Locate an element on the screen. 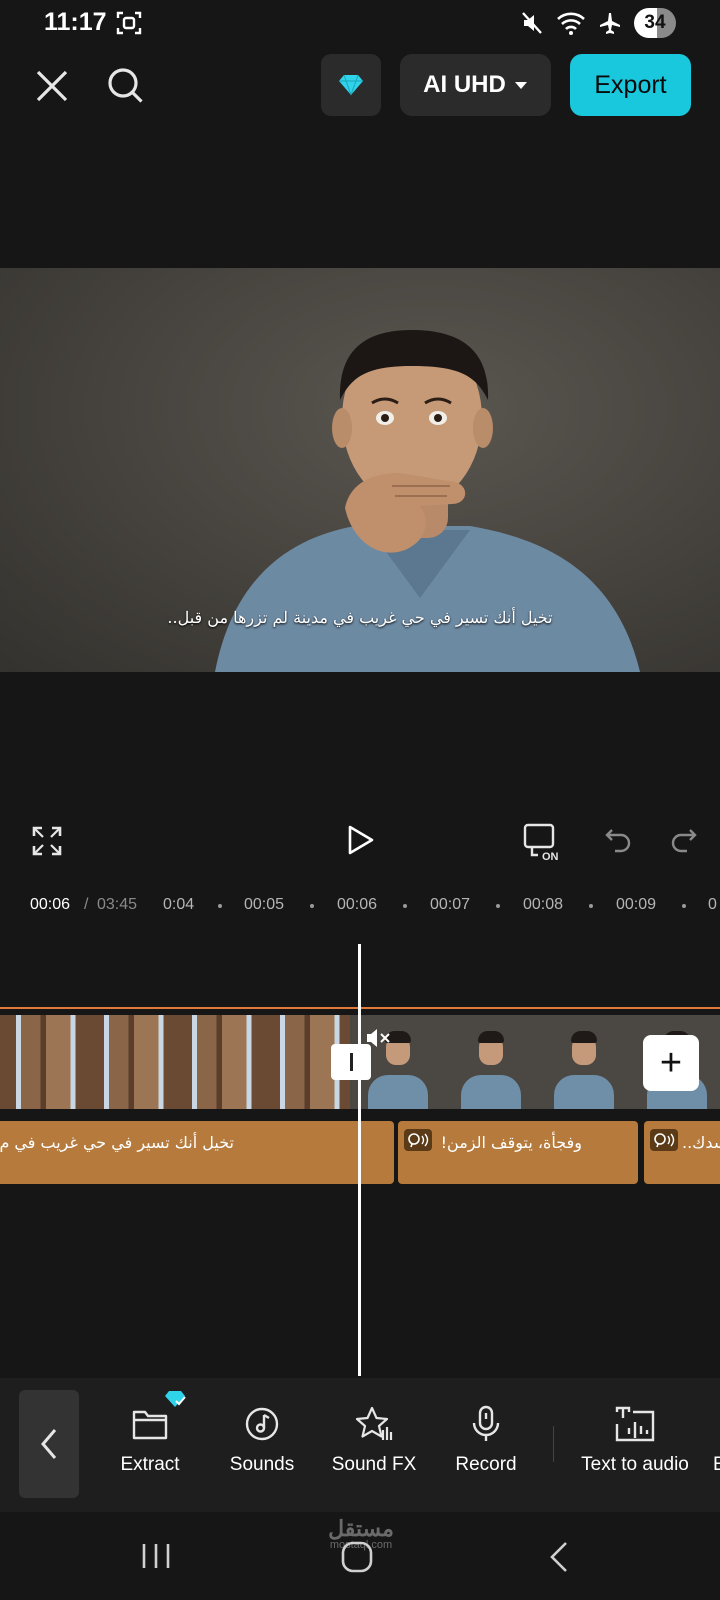 Image resolution: width=720 pixels, height=1600 pixels. system-nav-bar: مستقل mostaql.com is located at coordinates (360, 1556).